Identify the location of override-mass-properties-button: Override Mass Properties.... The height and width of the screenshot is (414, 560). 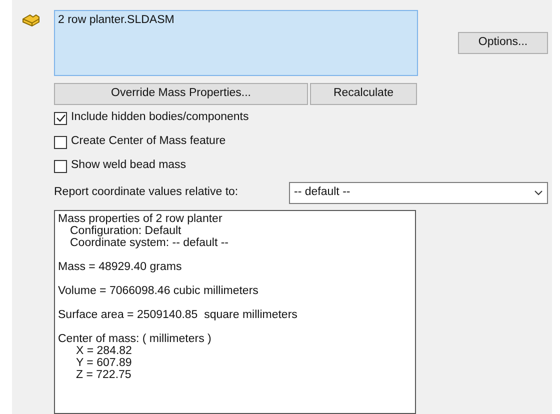
(181, 94).